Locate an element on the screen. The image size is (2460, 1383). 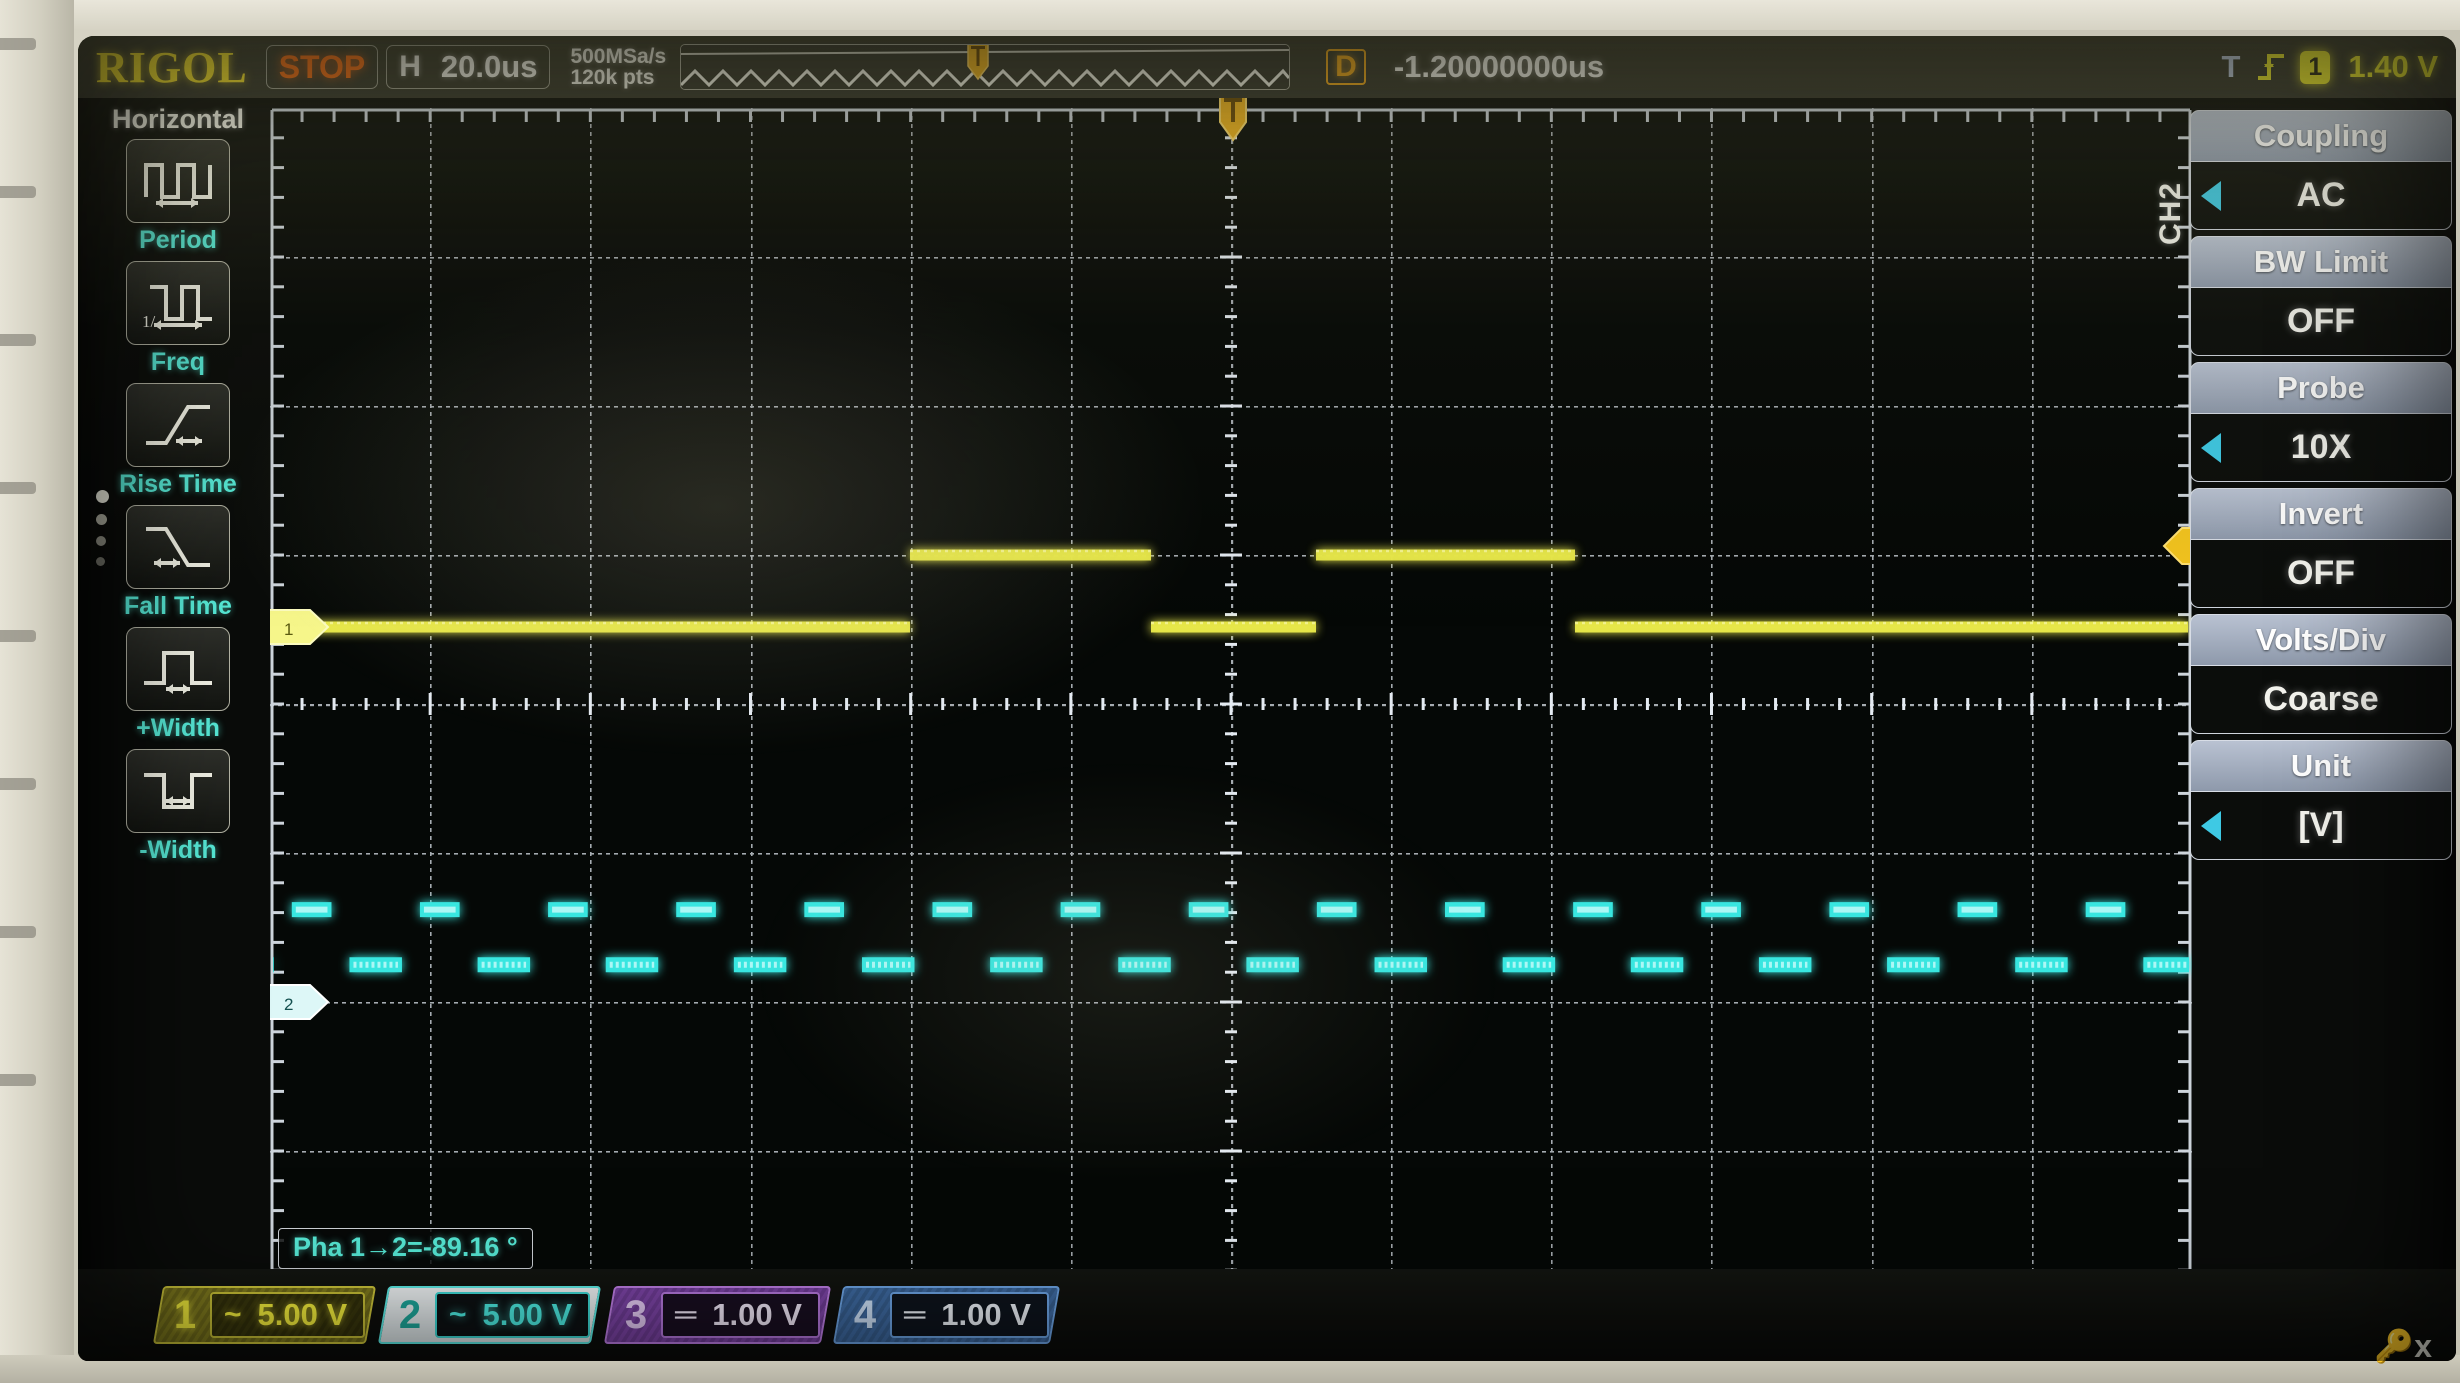
measure-item-negative-width: -Width is located at coordinates (178, 807).